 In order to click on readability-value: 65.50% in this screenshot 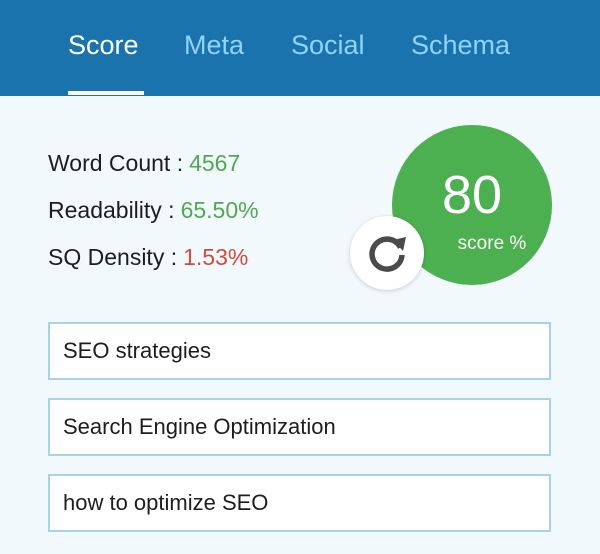, I will do `click(219, 210)`.